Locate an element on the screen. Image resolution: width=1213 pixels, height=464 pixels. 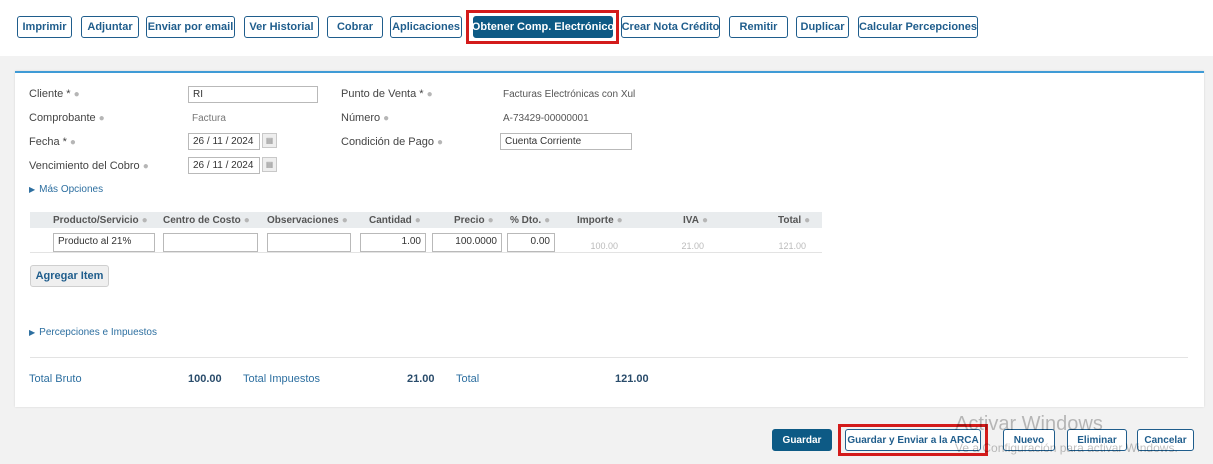
punto-venta-value: Facturas Electrónicas con Xul is located at coordinates (569, 94).